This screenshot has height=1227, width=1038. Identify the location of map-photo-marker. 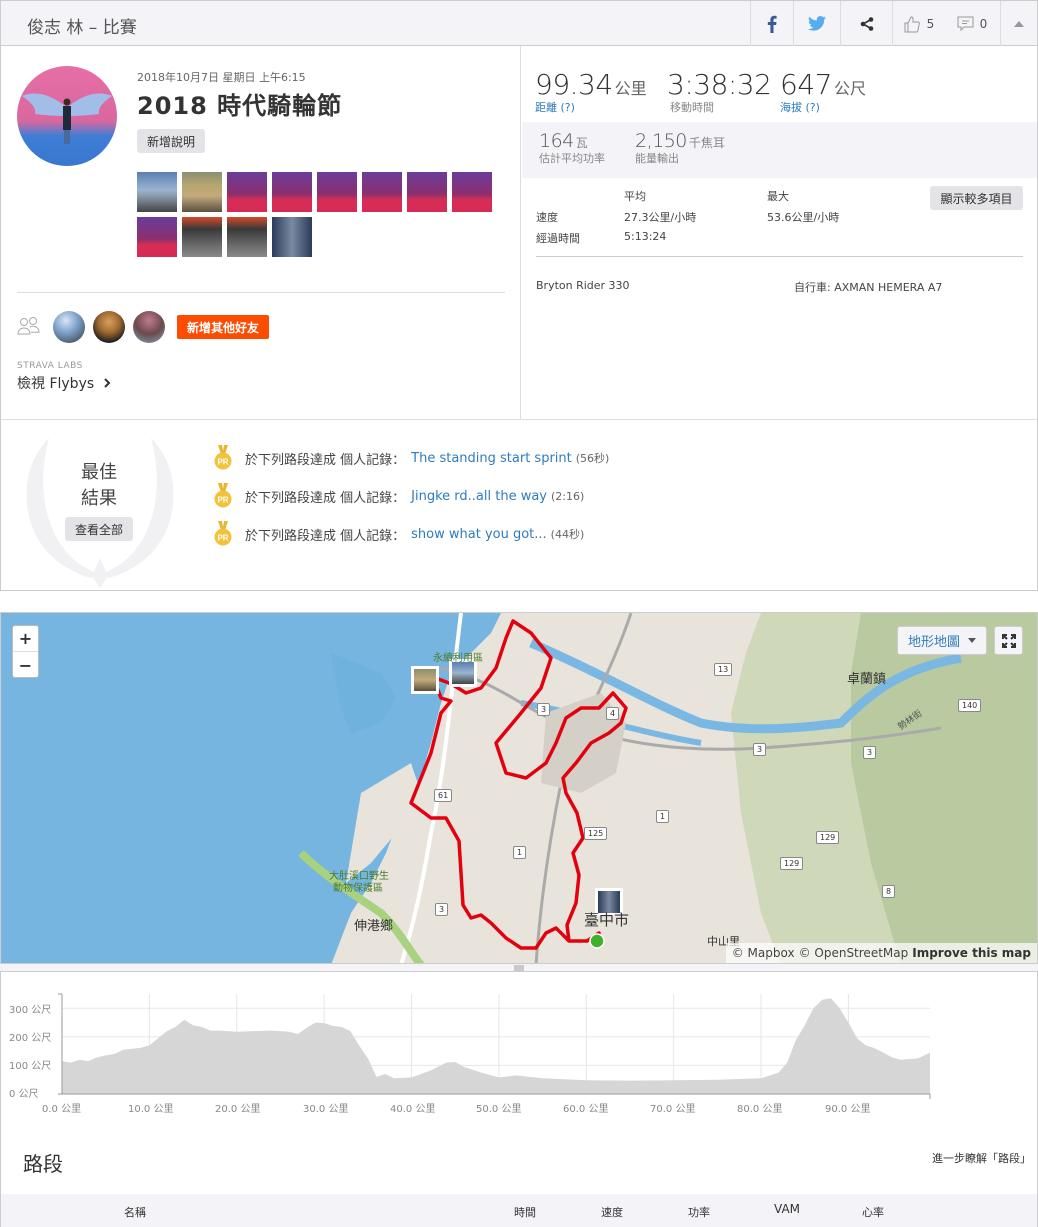
(425, 680).